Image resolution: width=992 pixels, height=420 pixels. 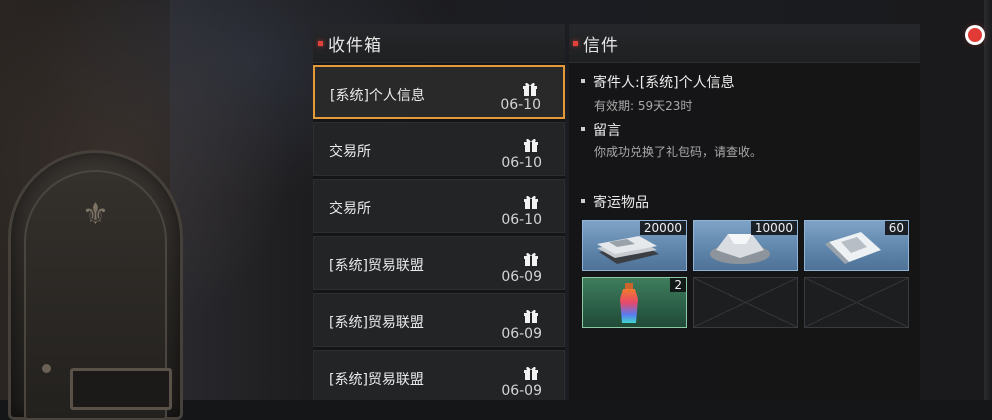 I want to click on fleur-de-lis-ornament-icon: ⚜, so click(x=95, y=214).